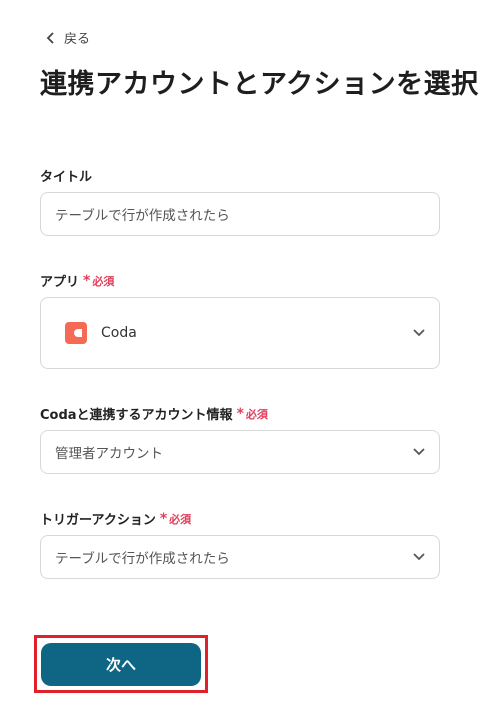 The image size is (493, 715). I want to click on app-label-text: アプリ, so click(60, 282).